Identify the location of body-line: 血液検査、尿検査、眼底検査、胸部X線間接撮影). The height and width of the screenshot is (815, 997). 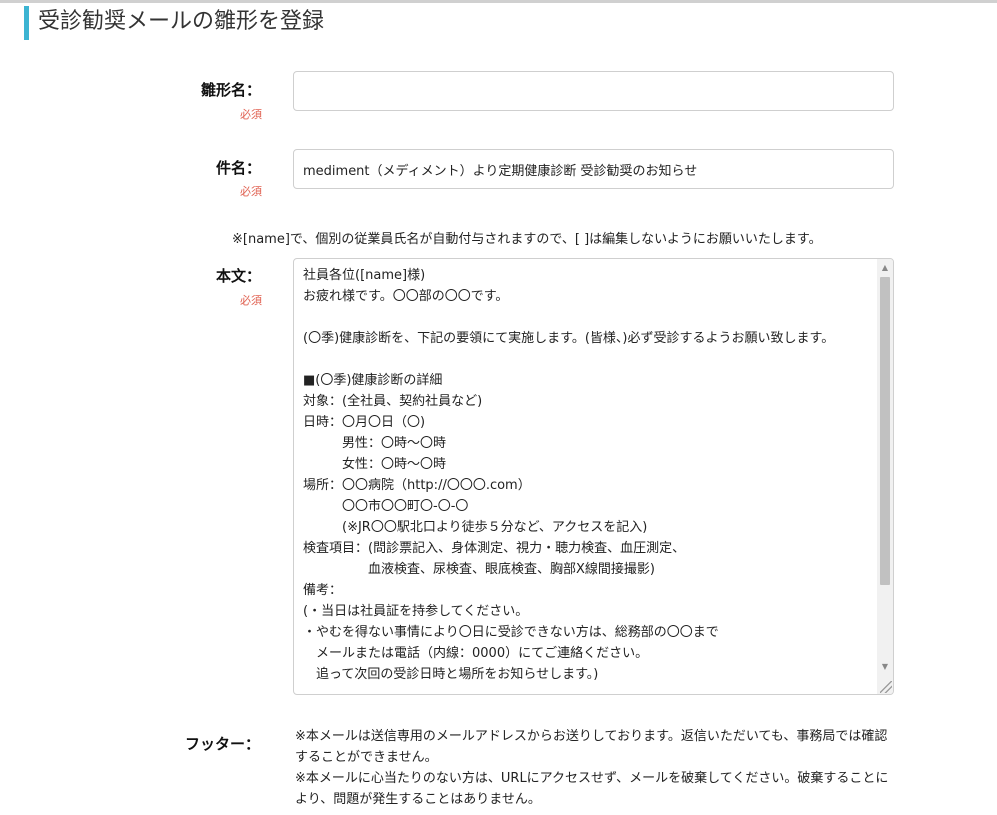
(479, 569).